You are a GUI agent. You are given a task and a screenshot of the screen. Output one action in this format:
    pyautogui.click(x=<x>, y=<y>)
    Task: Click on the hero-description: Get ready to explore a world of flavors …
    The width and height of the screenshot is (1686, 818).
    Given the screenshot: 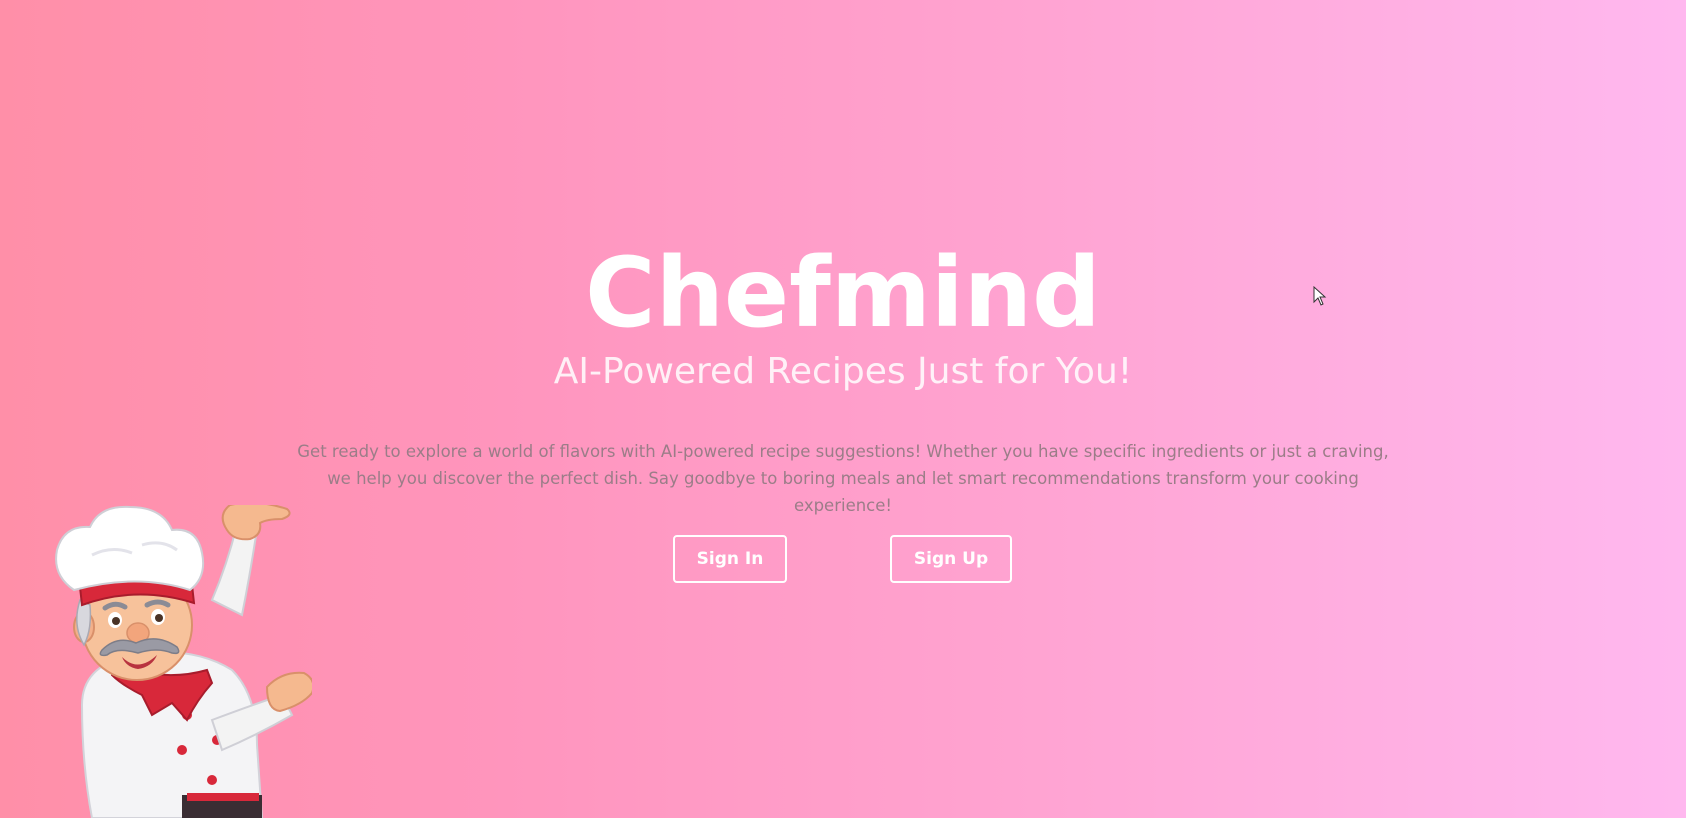 What is the action you would take?
    pyautogui.click(x=843, y=478)
    